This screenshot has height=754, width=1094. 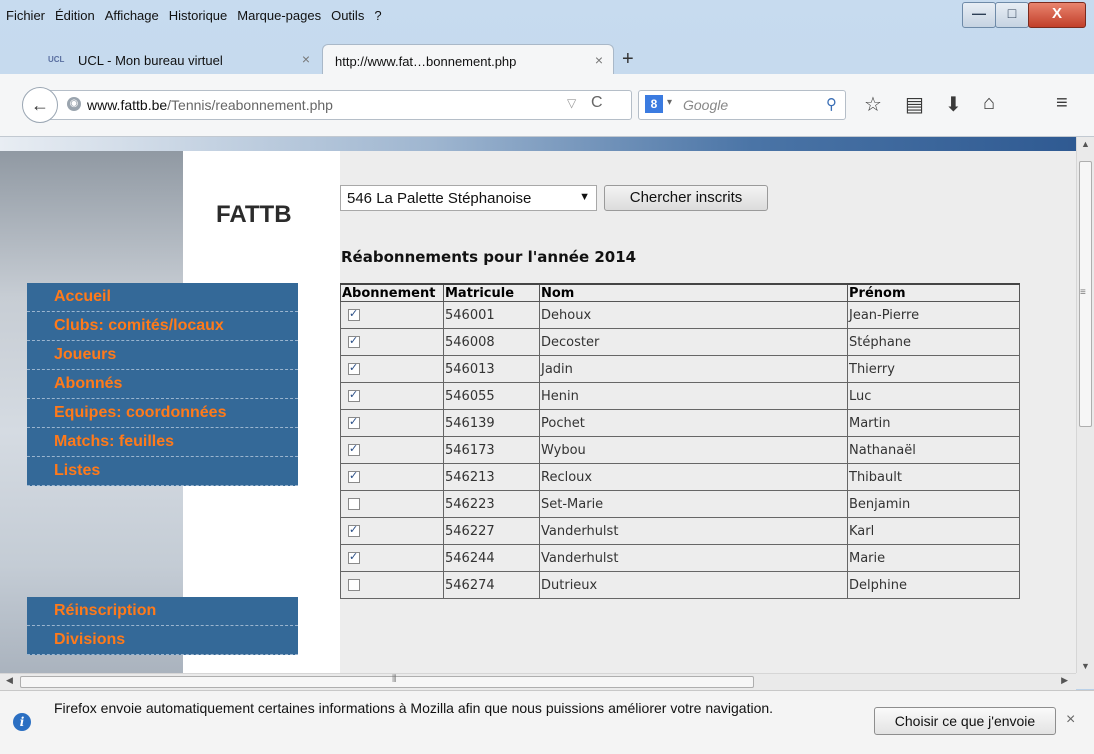 What do you see at coordinates (680, 558) in the screenshot?
I see `table-row: 546244VanderhulstMarie` at bounding box center [680, 558].